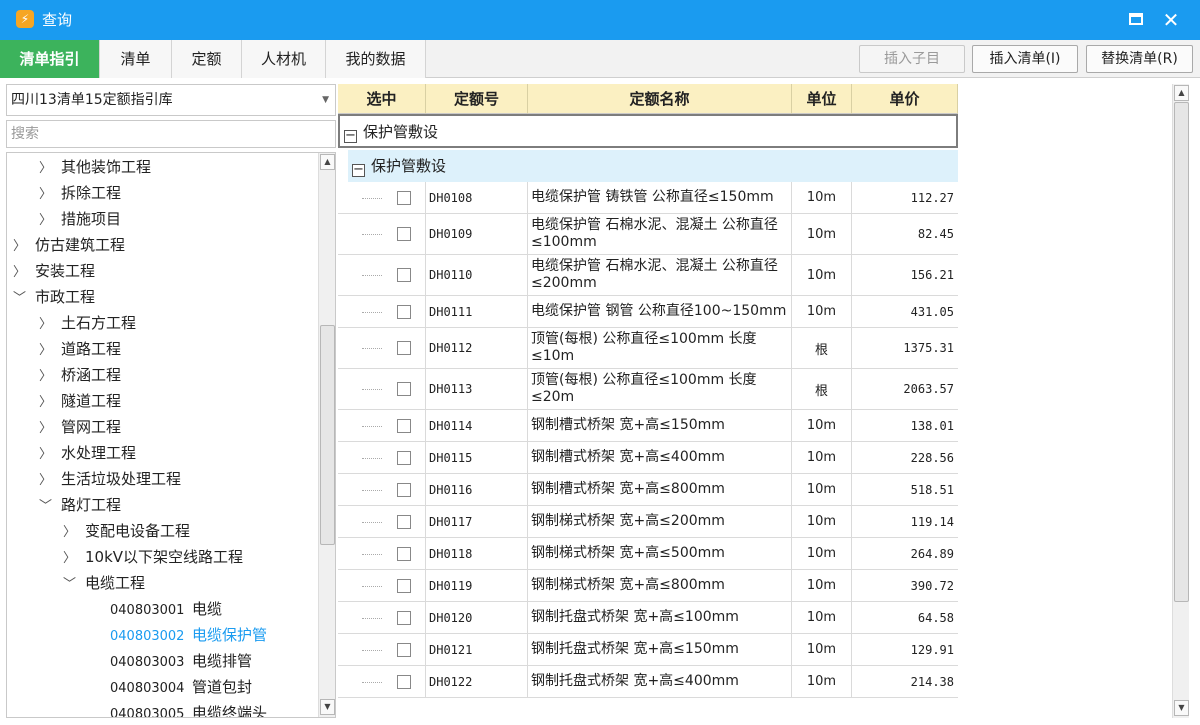 Image resolution: width=1200 pixels, height=725 pixels. Describe the element at coordinates (54, 271) in the screenshot. I see `tree-item: 〉安装工程` at that location.